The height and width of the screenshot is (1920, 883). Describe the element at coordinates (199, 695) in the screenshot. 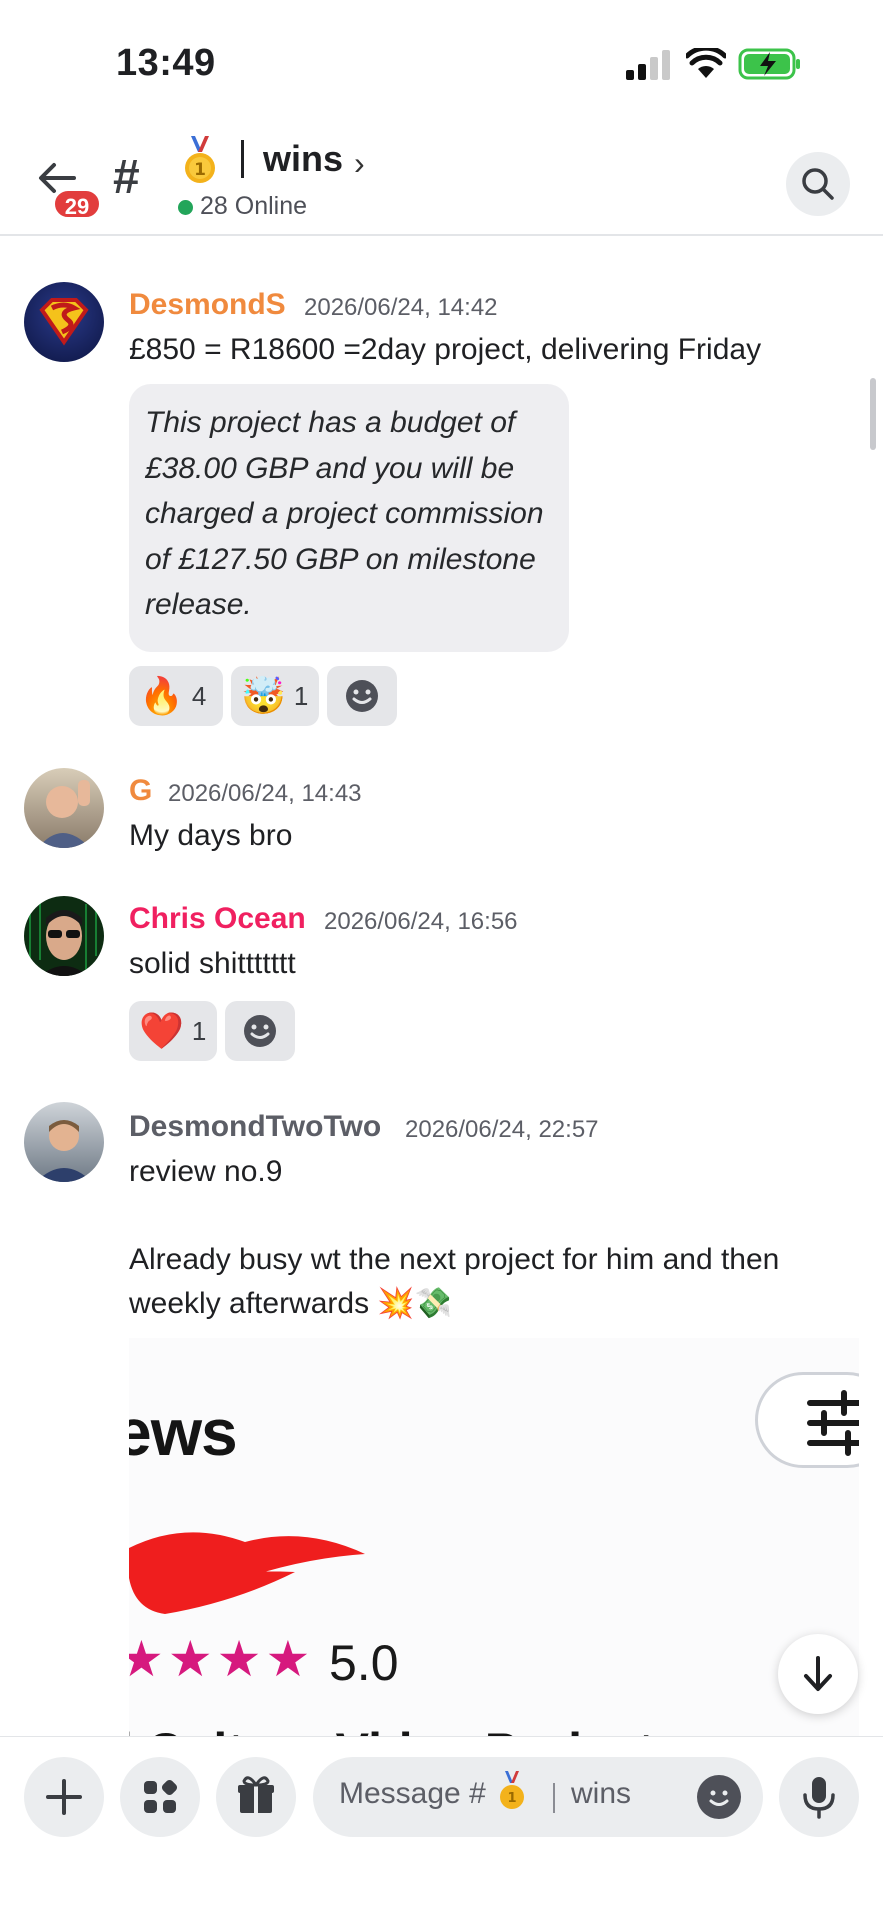

I see `reaction-count: 4` at that location.